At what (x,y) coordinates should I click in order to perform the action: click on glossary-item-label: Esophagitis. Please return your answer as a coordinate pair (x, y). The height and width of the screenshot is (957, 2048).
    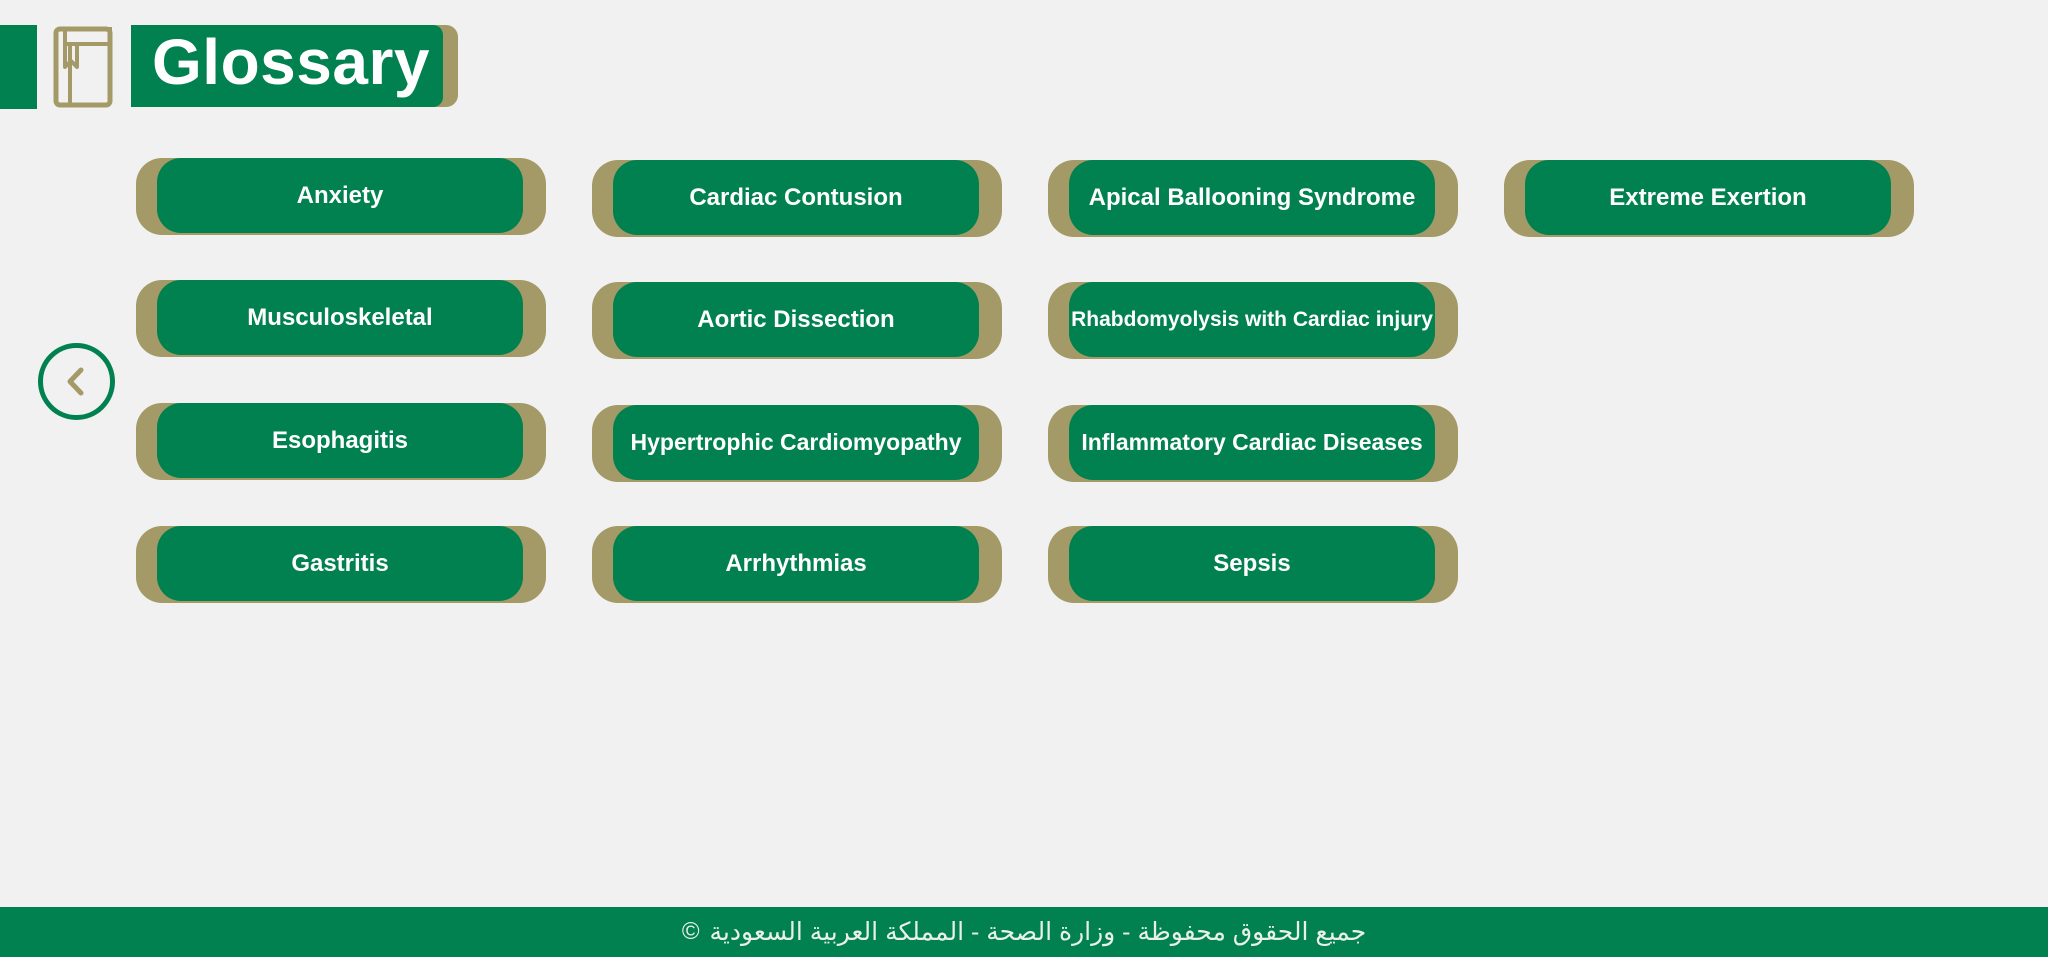
    Looking at the image, I should click on (340, 440).